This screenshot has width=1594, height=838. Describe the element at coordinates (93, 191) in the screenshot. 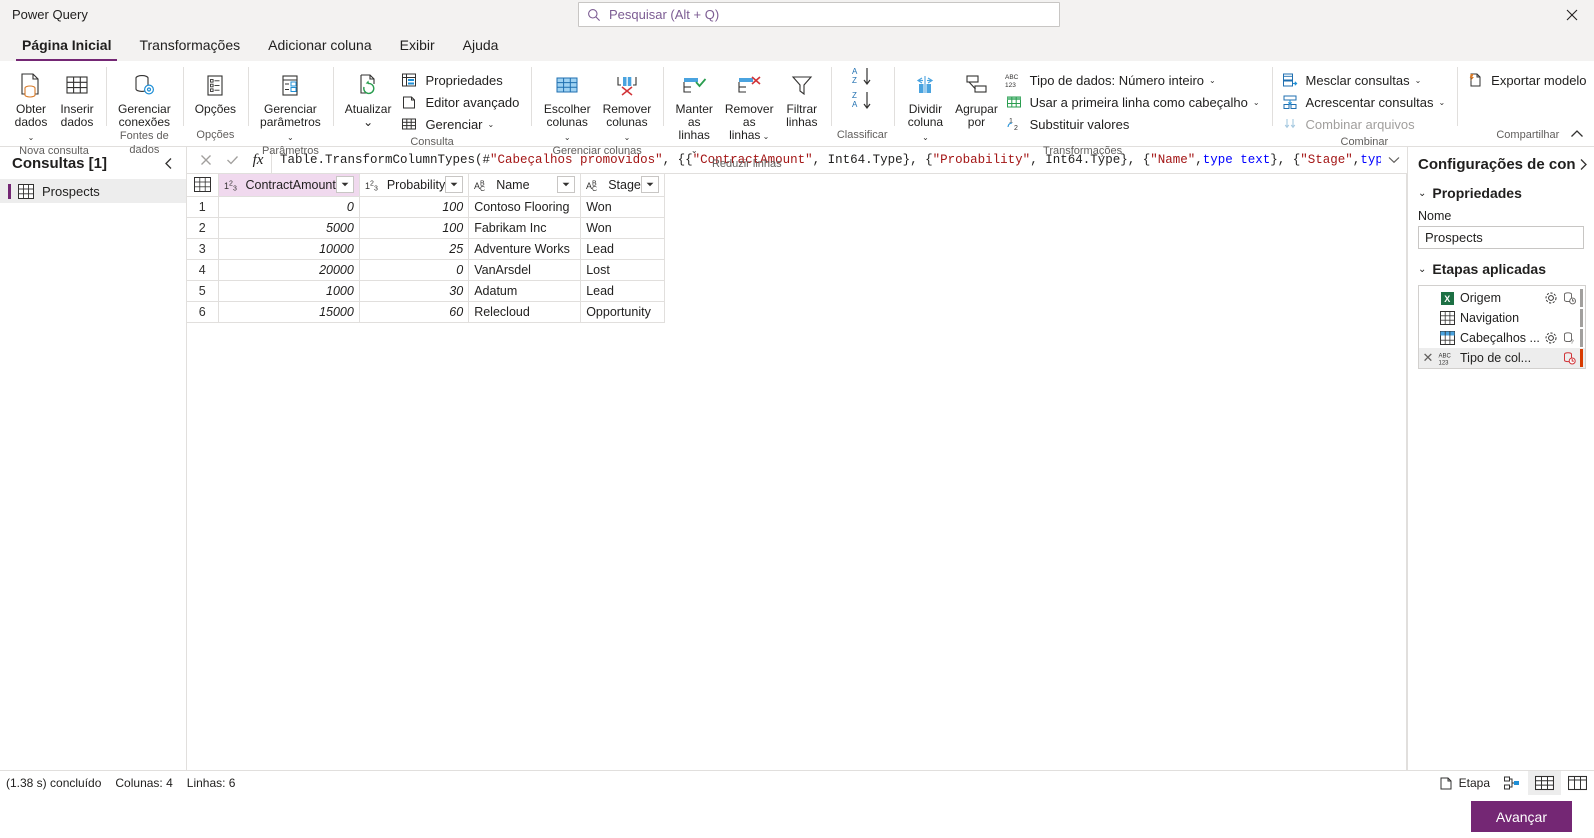

I see `query-item-prospects: Prospects` at that location.